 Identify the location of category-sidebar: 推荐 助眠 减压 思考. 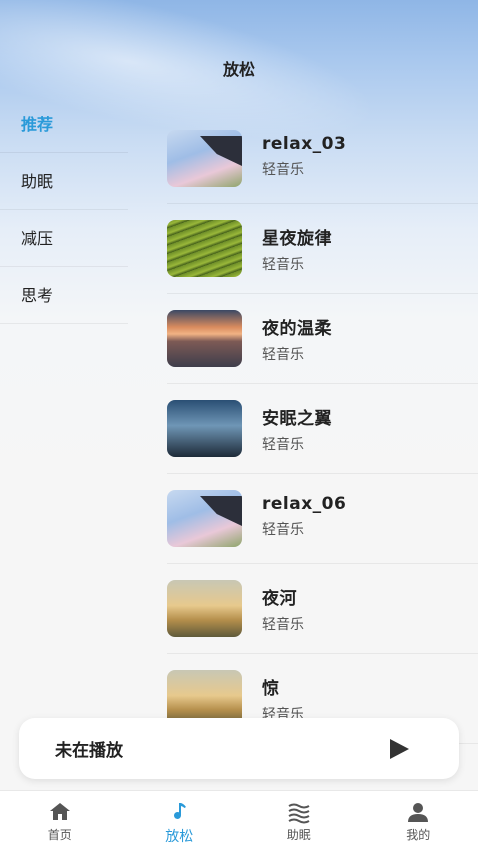
(64, 210).